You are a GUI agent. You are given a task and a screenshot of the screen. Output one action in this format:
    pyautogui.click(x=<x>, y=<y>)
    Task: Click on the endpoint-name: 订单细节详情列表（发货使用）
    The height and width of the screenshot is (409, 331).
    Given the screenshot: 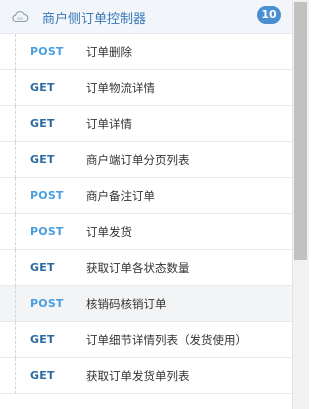 What is the action you would take?
    pyautogui.click(x=166, y=340)
    